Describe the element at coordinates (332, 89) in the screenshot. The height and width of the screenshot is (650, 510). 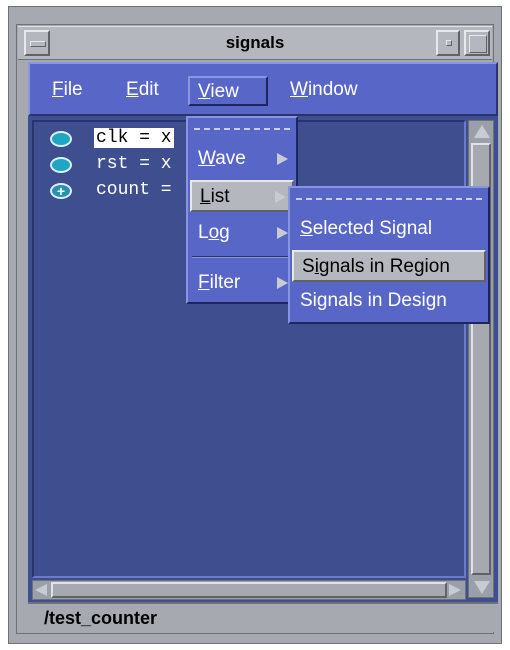
I see `menu-window-label: indow` at that location.